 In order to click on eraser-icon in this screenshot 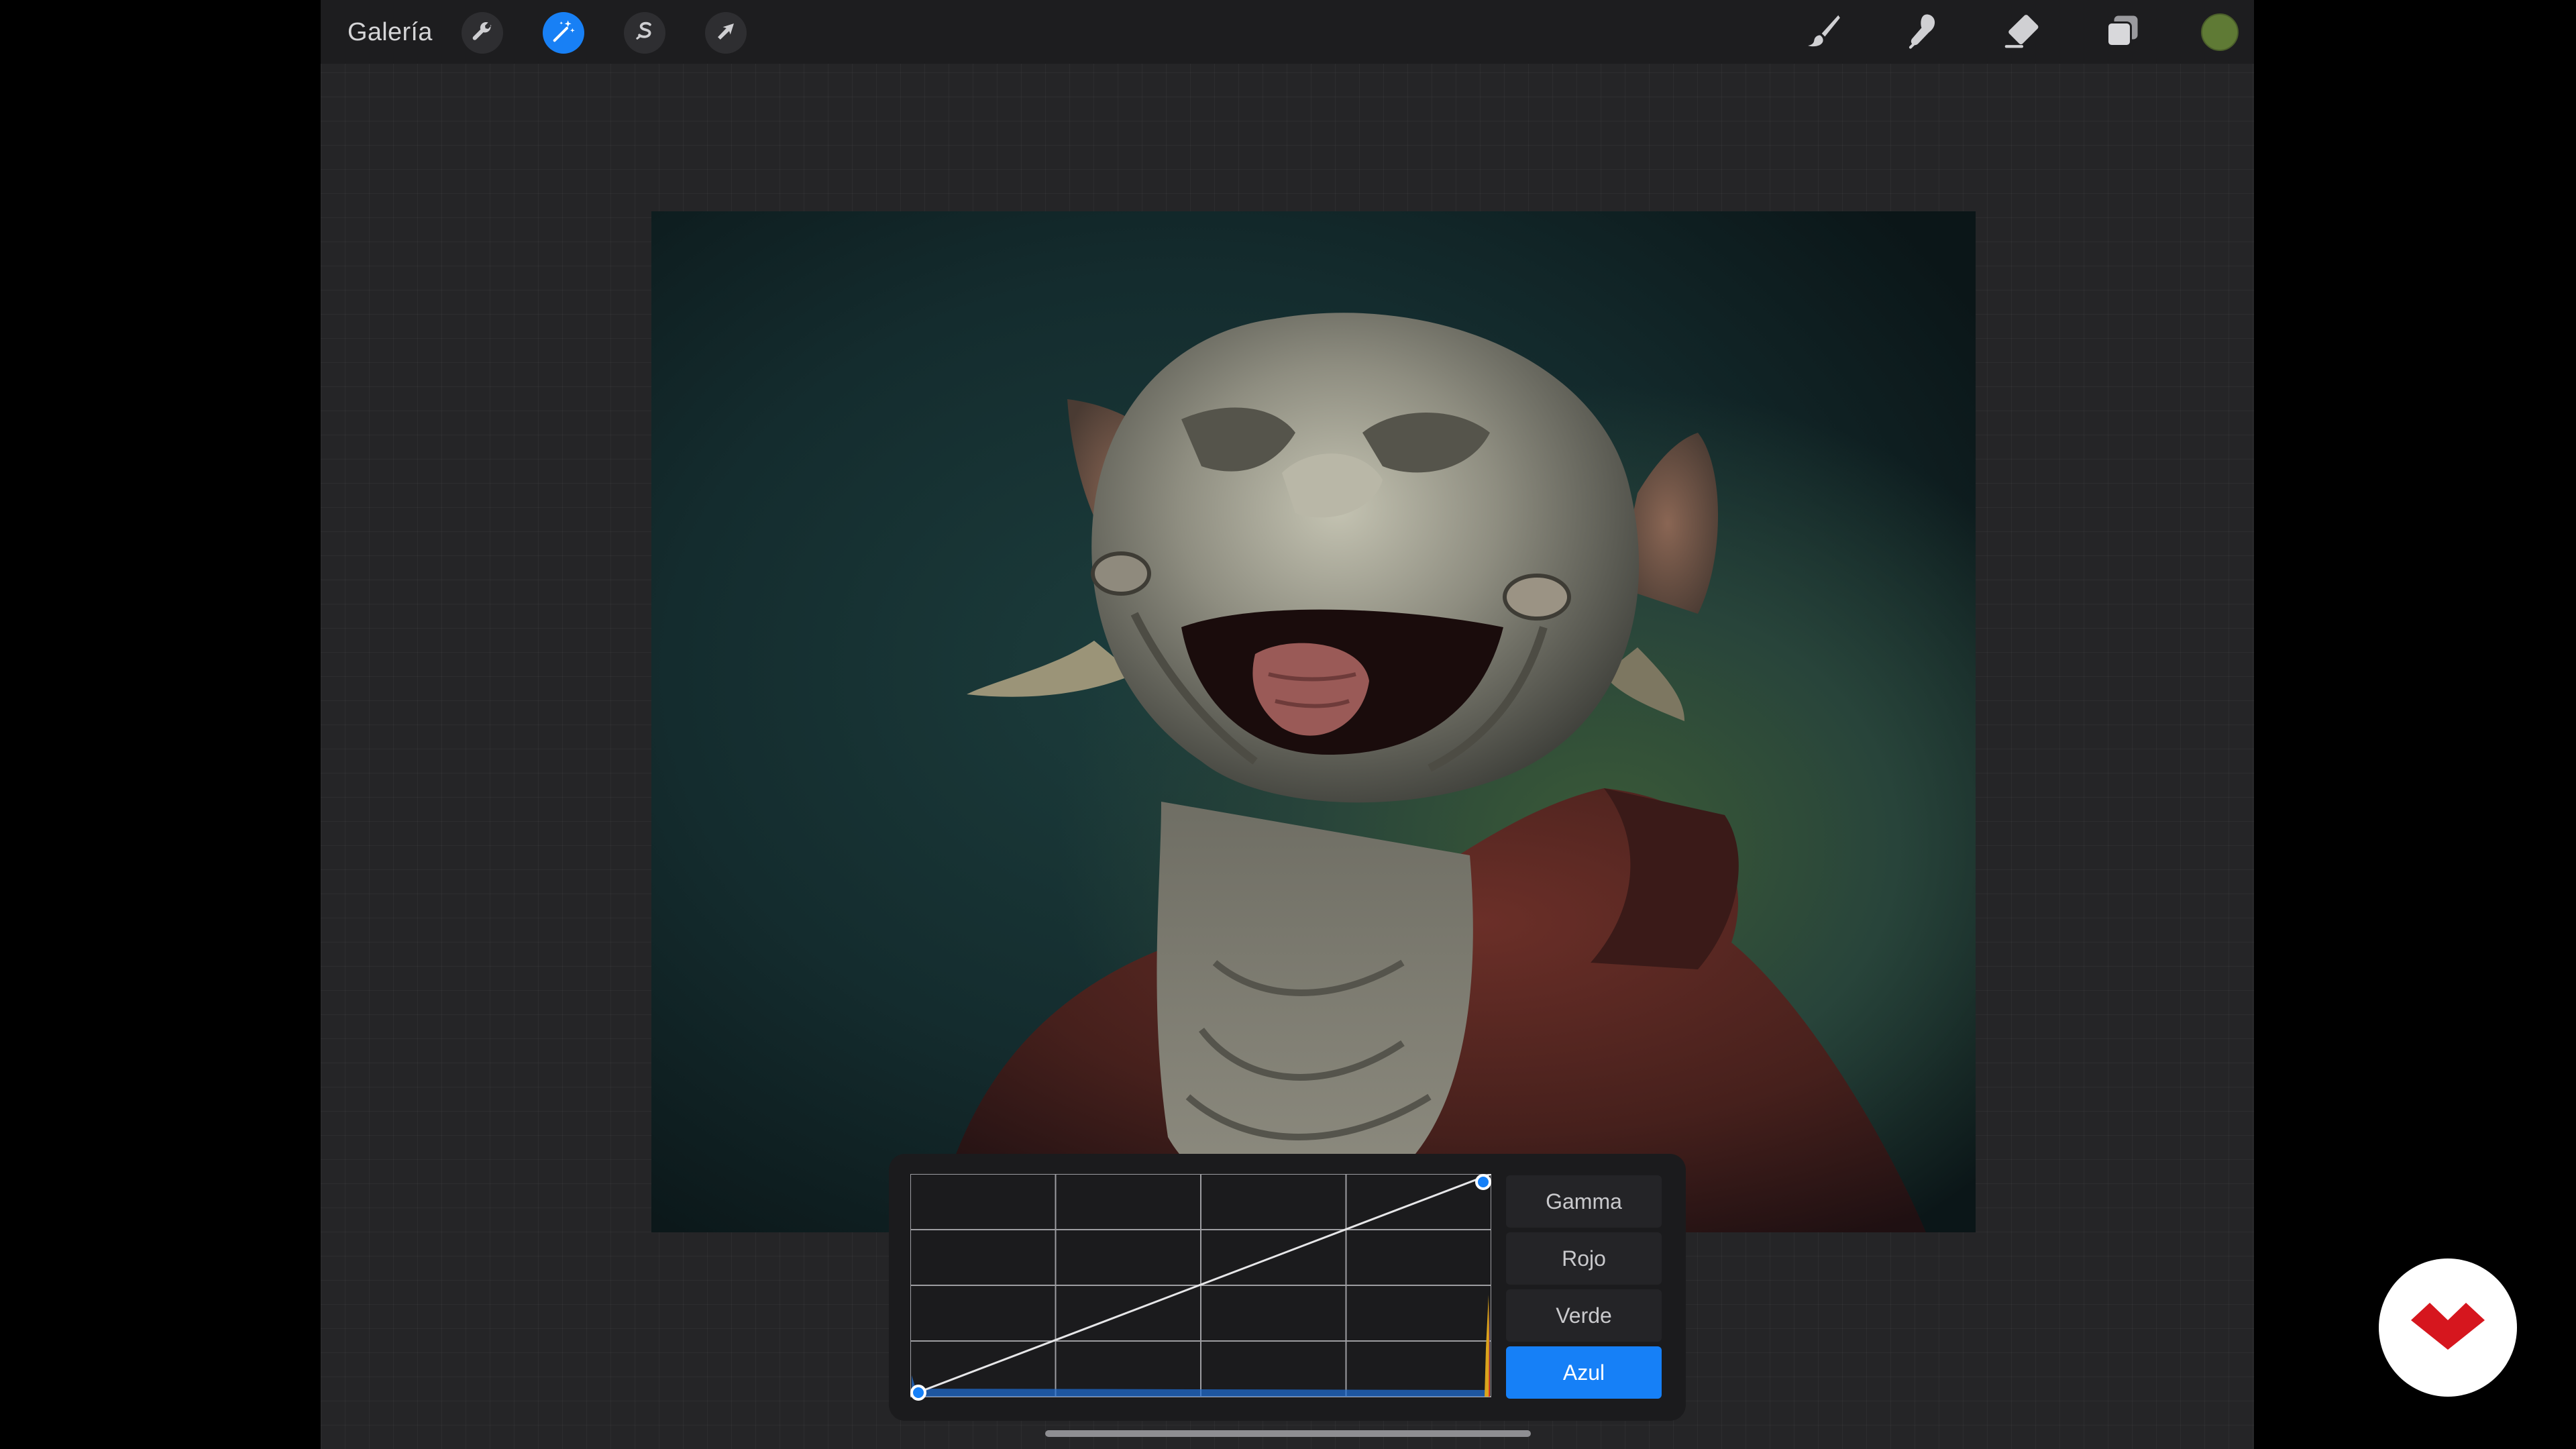, I will do `click(2022, 32)`.